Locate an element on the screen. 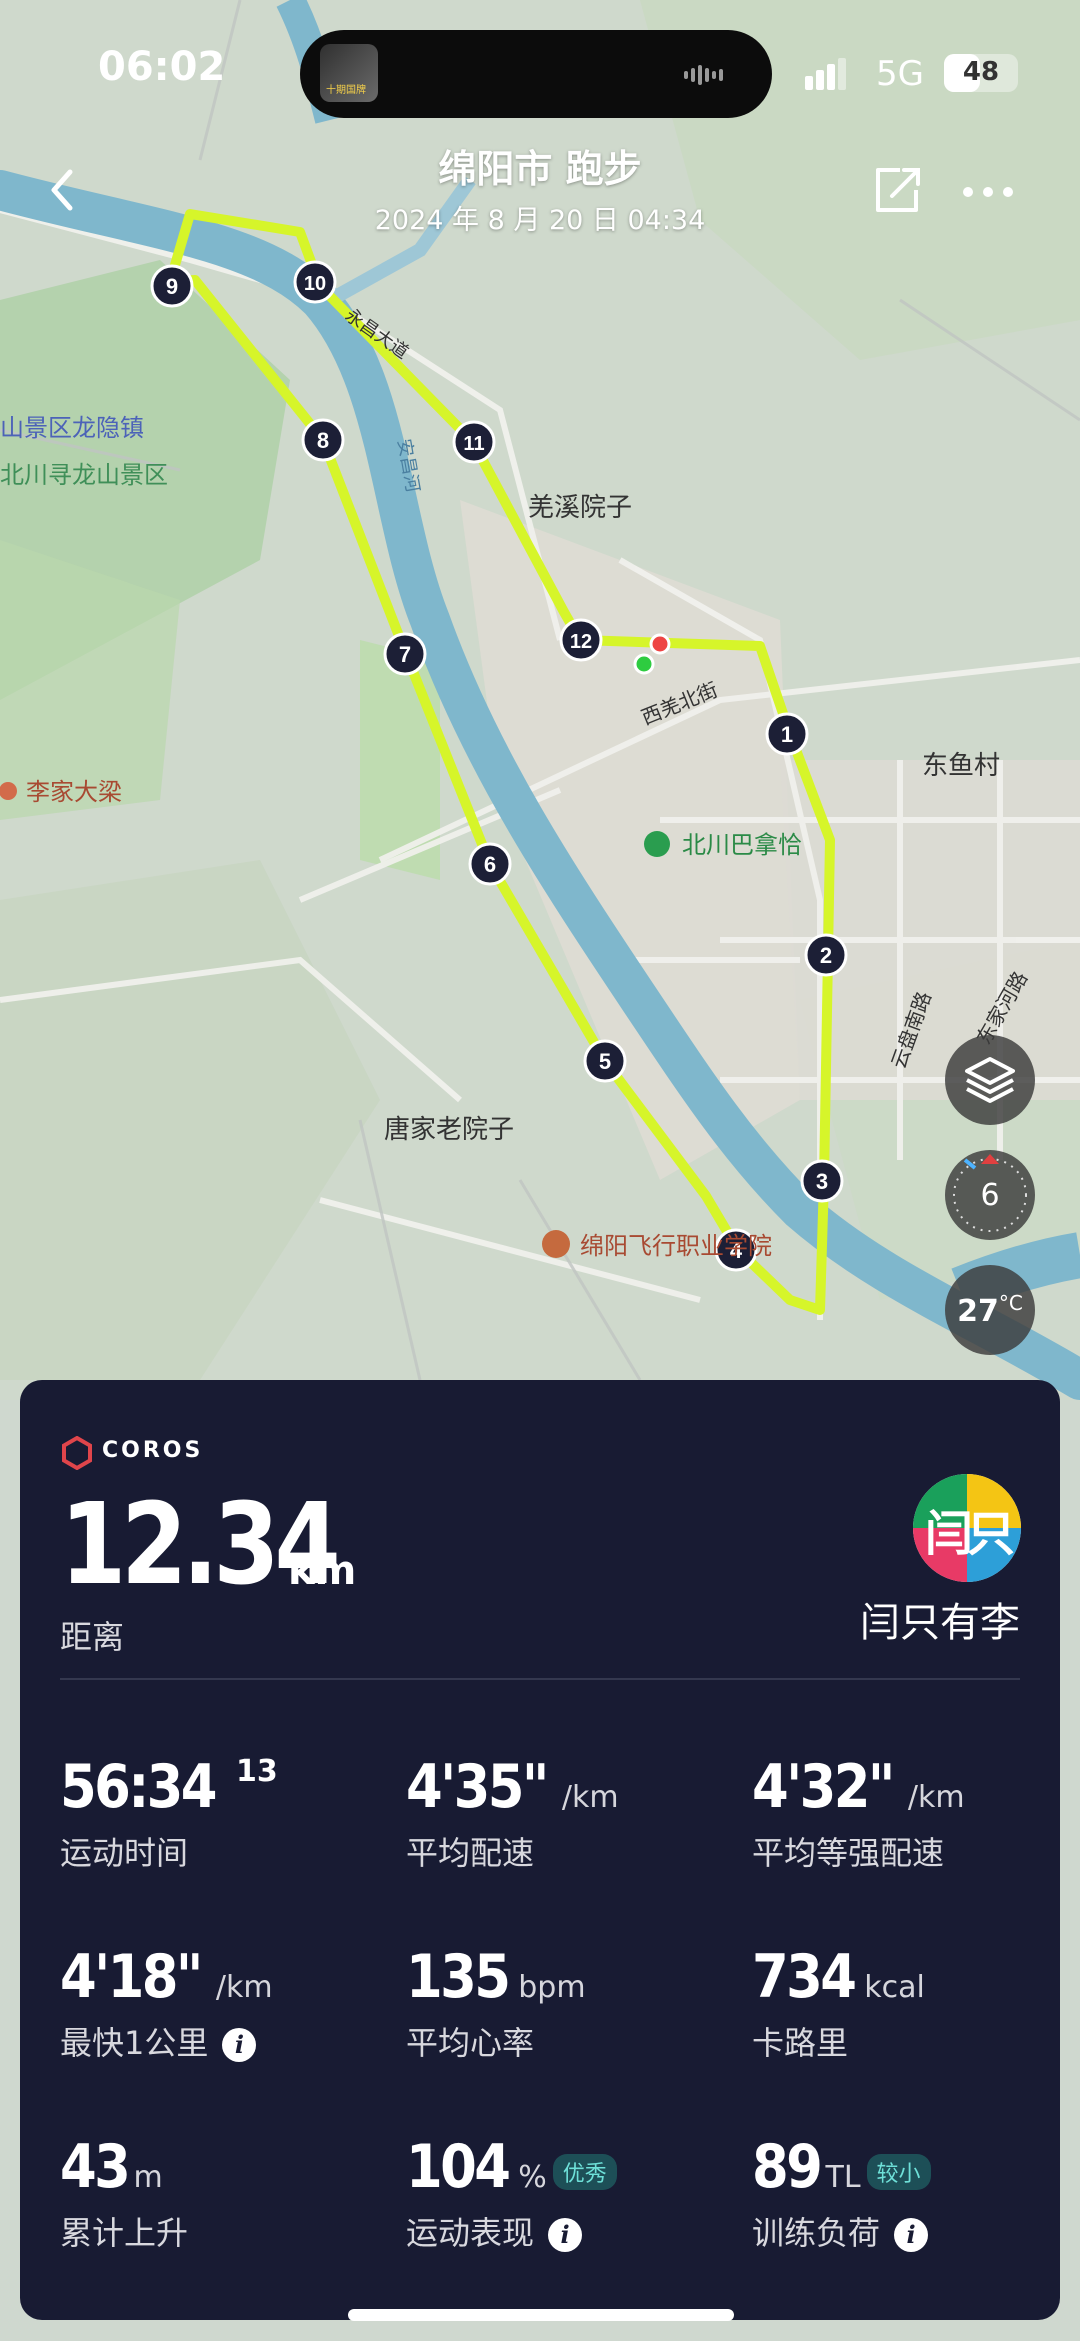  layers-icon is located at coordinates (990, 1080).